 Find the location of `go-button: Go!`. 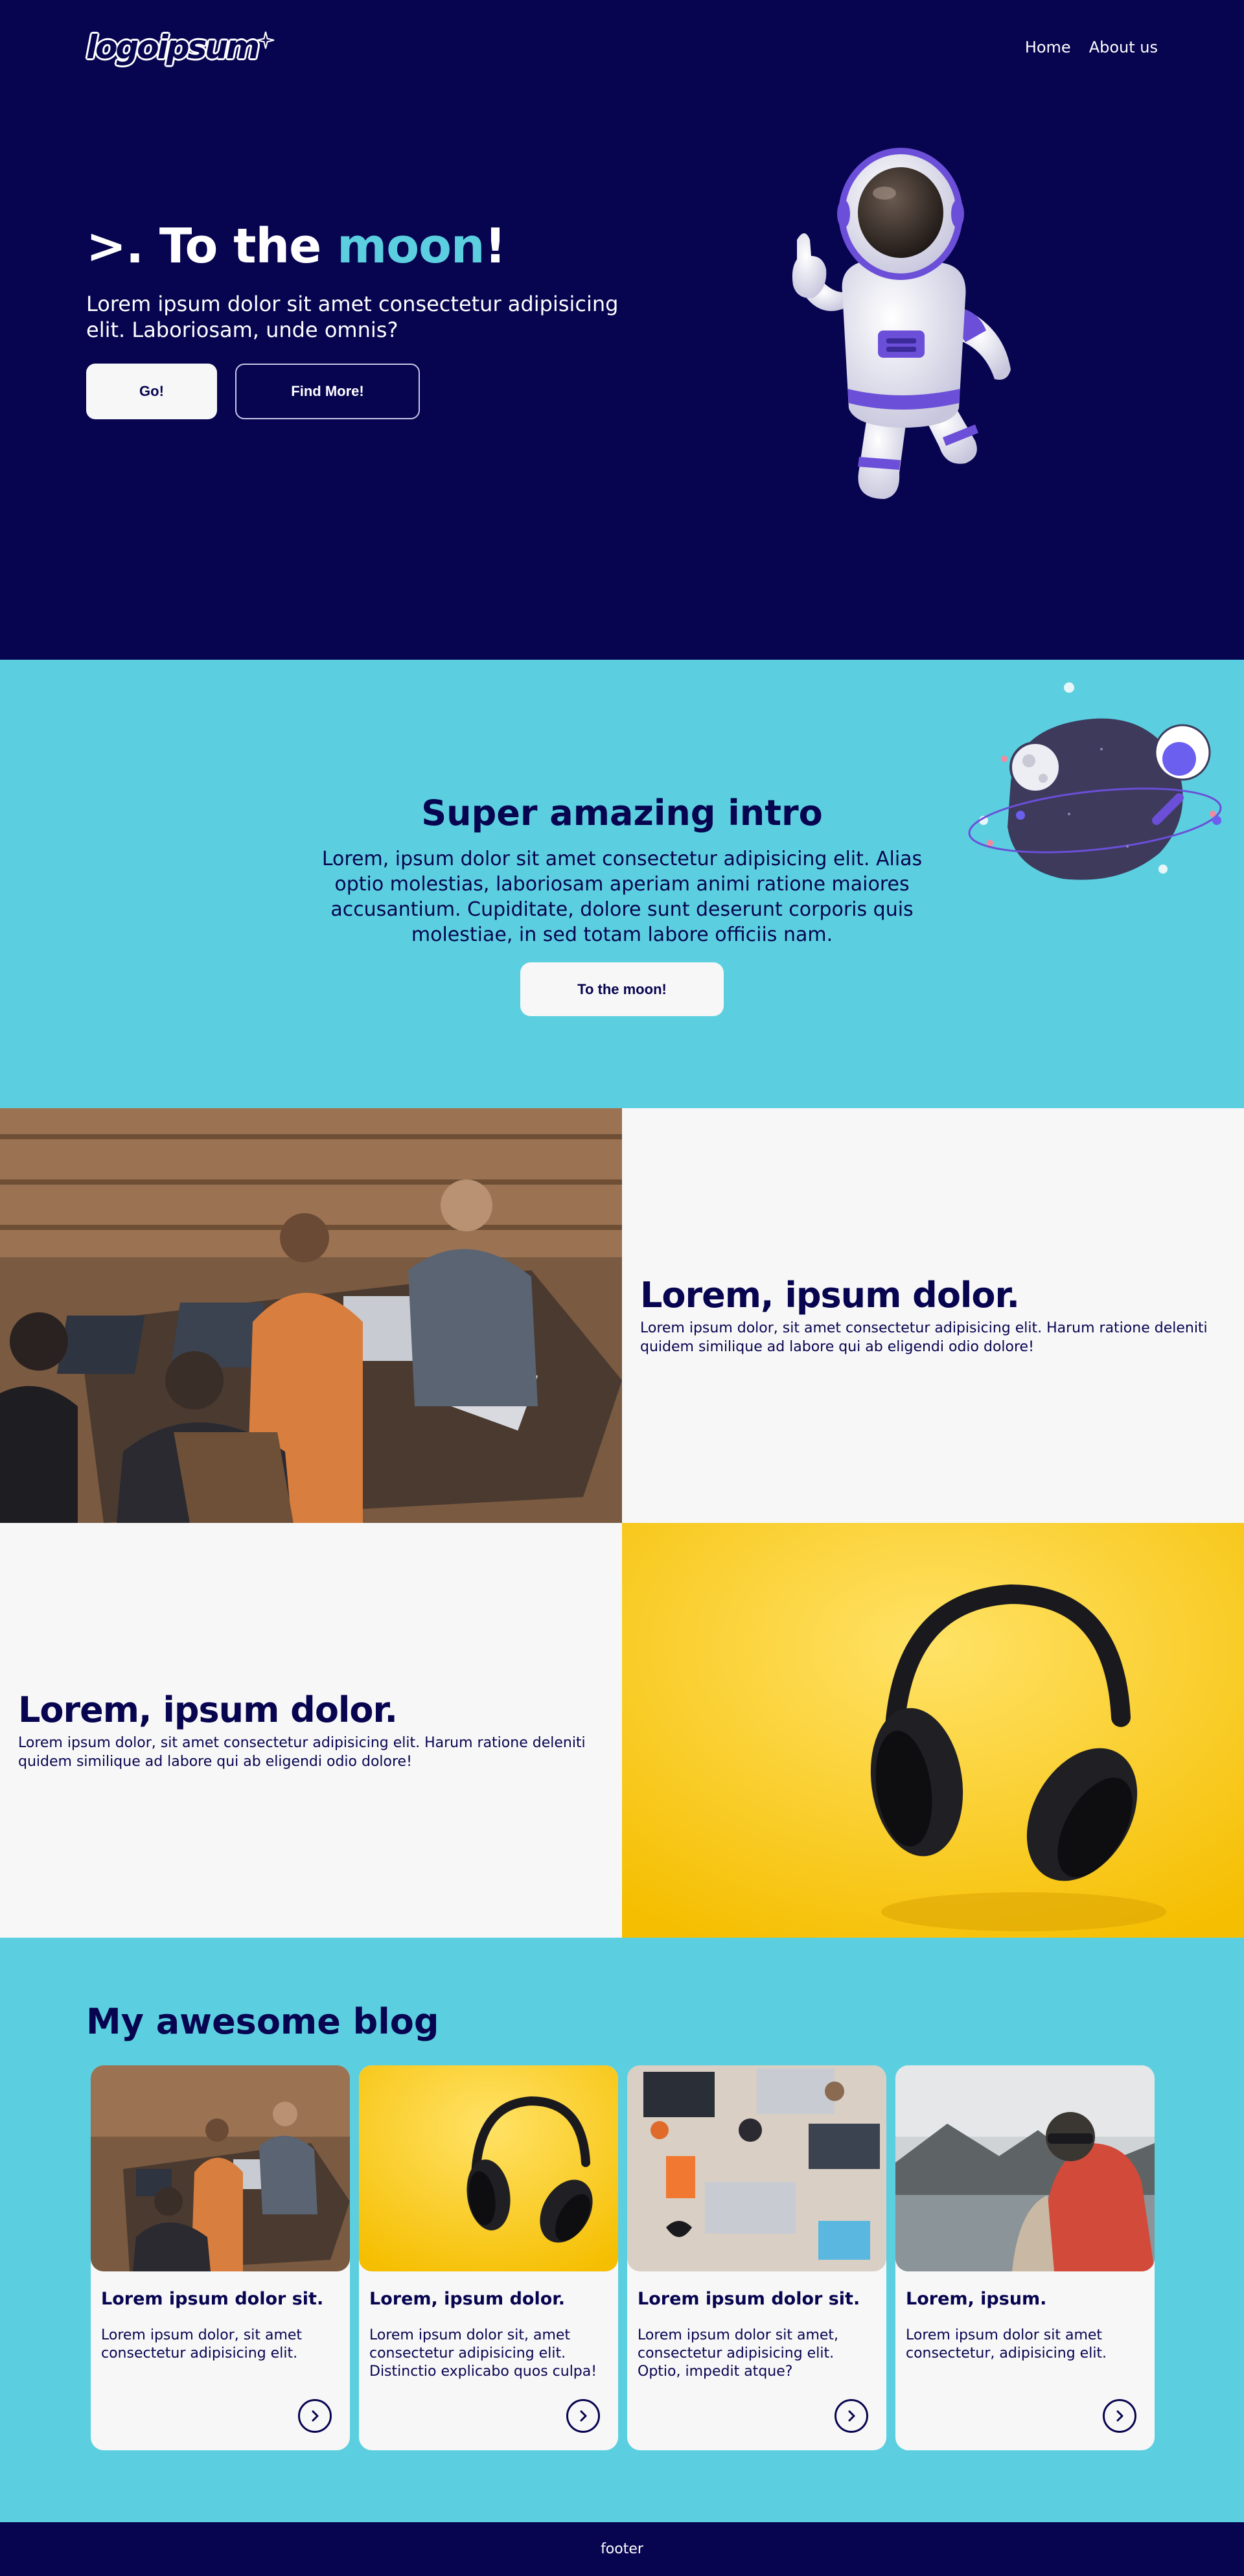

go-button: Go! is located at coordinates (151, 392).